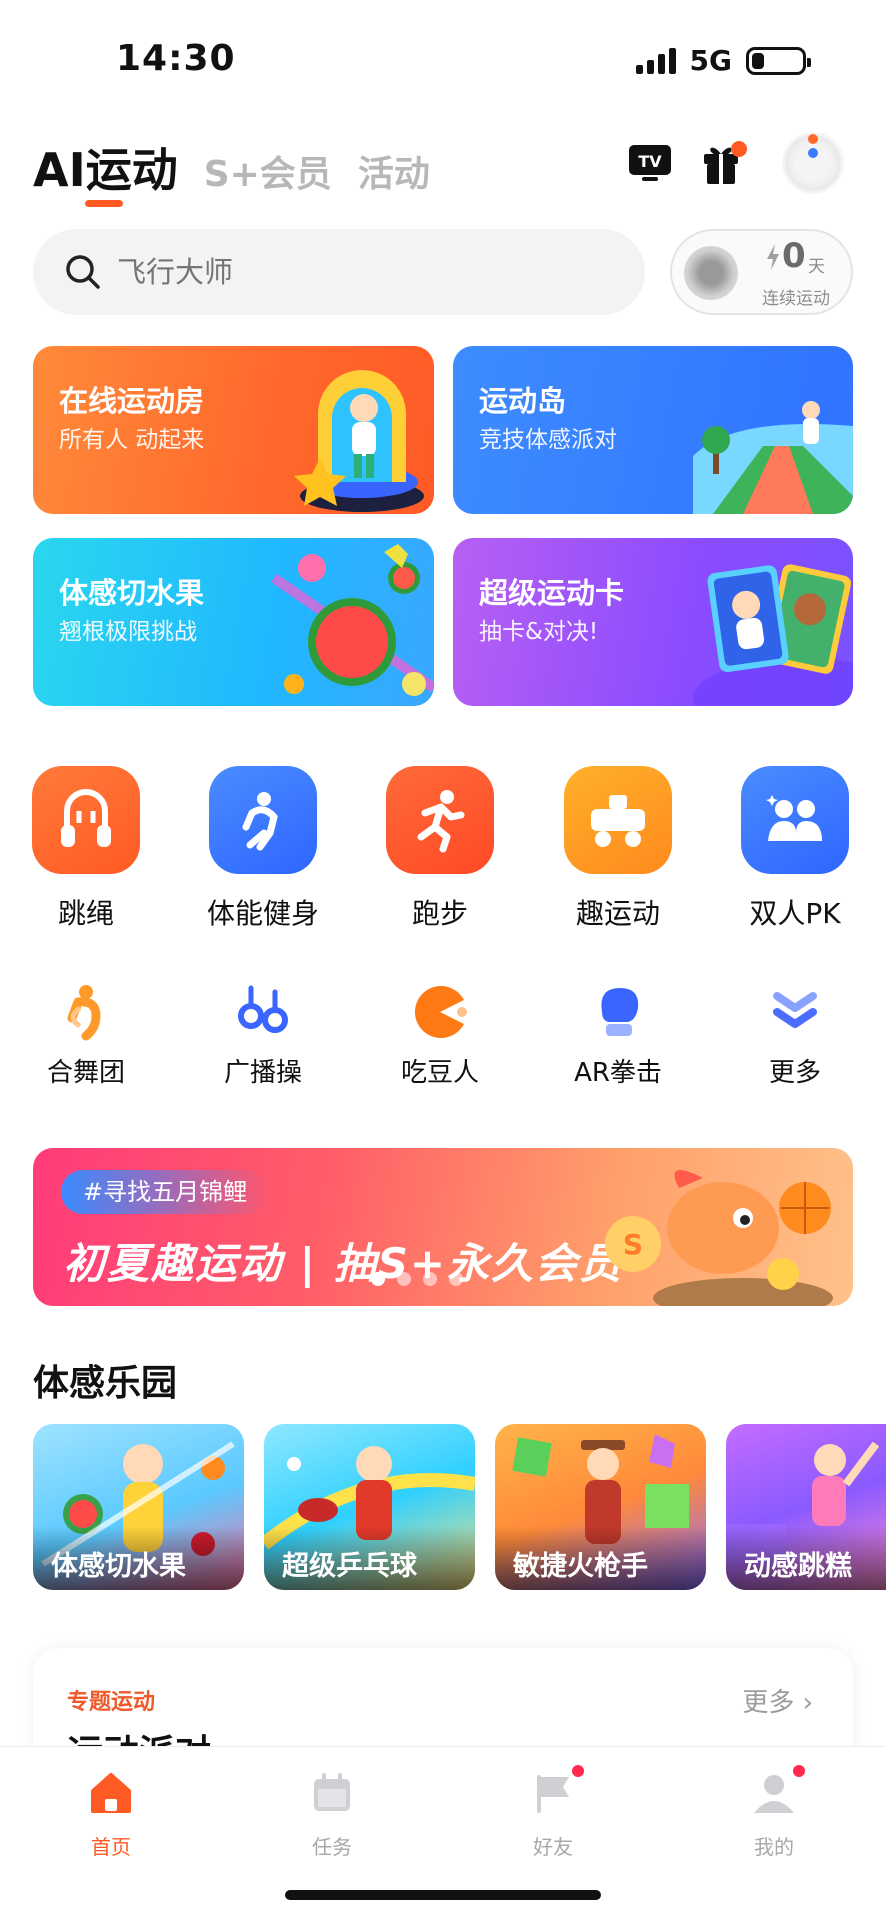  Describe the element at coordinates (711, 273) in the screenshot. I see `streak-badge-icon` at that location.